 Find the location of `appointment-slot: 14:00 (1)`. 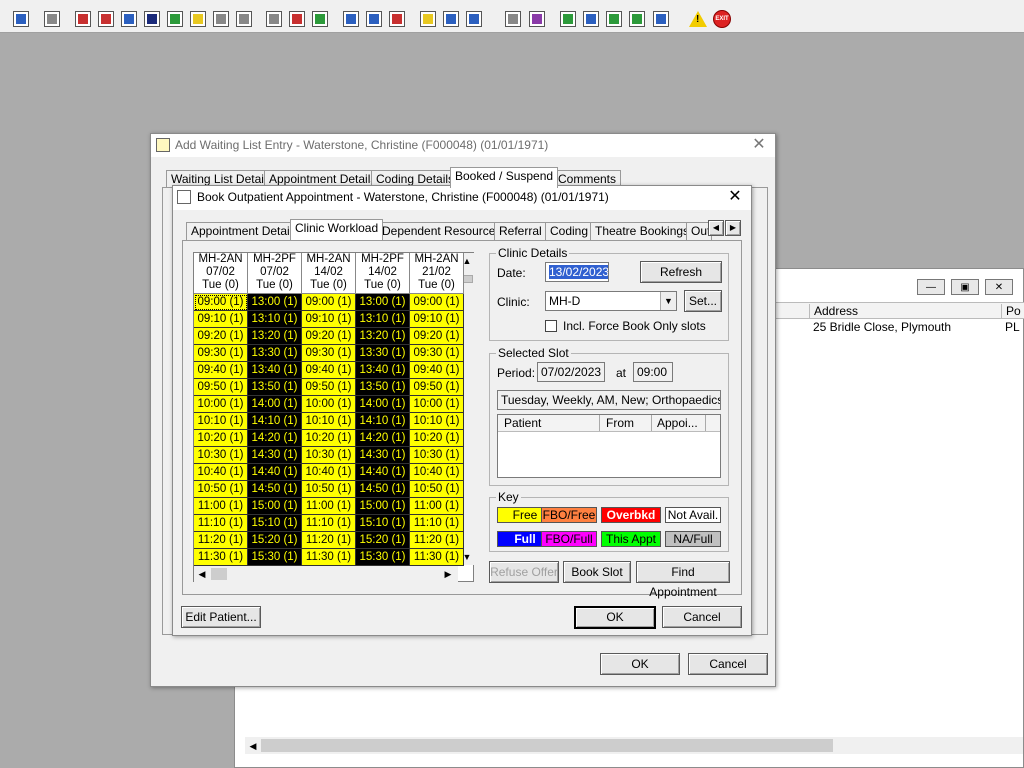

appointment-slot: 14:00 (1) is located at coordinates (383, 404).